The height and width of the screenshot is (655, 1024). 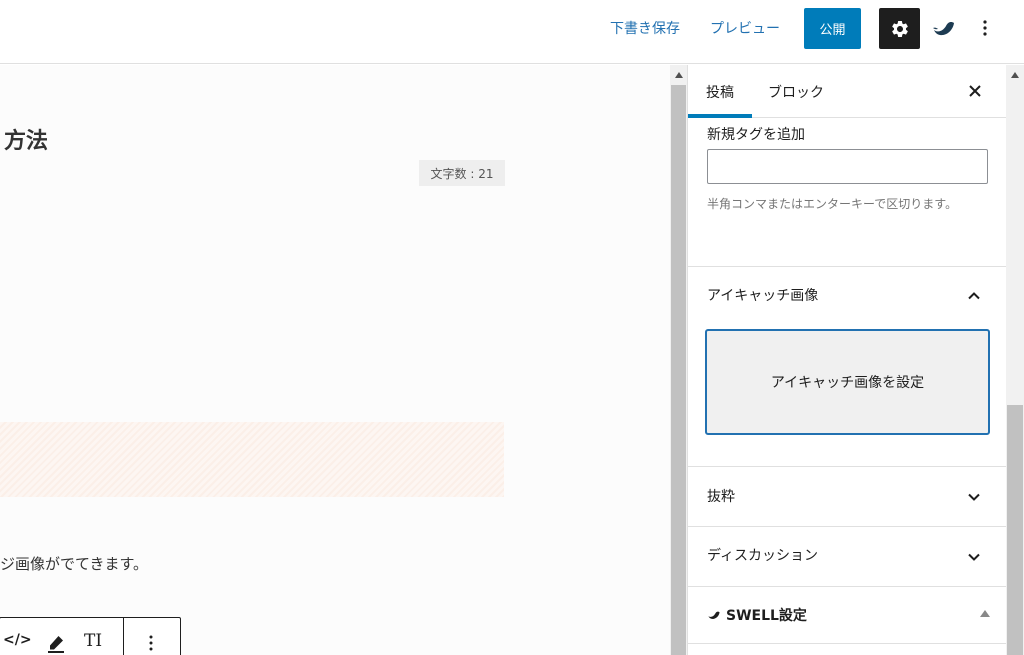 What do you see at coordinates (74, 563) in the screenshot?
I see `paragraph-block: ジ画像がでてきます。` at bounding box center [74, 563].